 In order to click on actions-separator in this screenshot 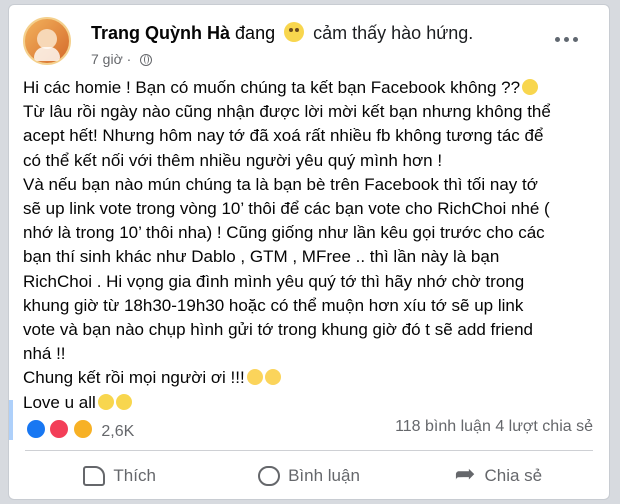, I will do `click(309, 450)`.